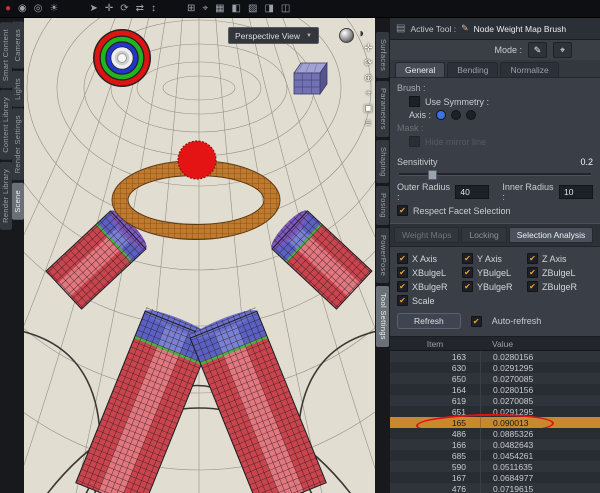 The height and width of the screenshot is (493, 600). What do you see at coordinates (495, 400) in the screenshot?
I see `table-row: 619 0.0270085` at bounding box center [495, 400].